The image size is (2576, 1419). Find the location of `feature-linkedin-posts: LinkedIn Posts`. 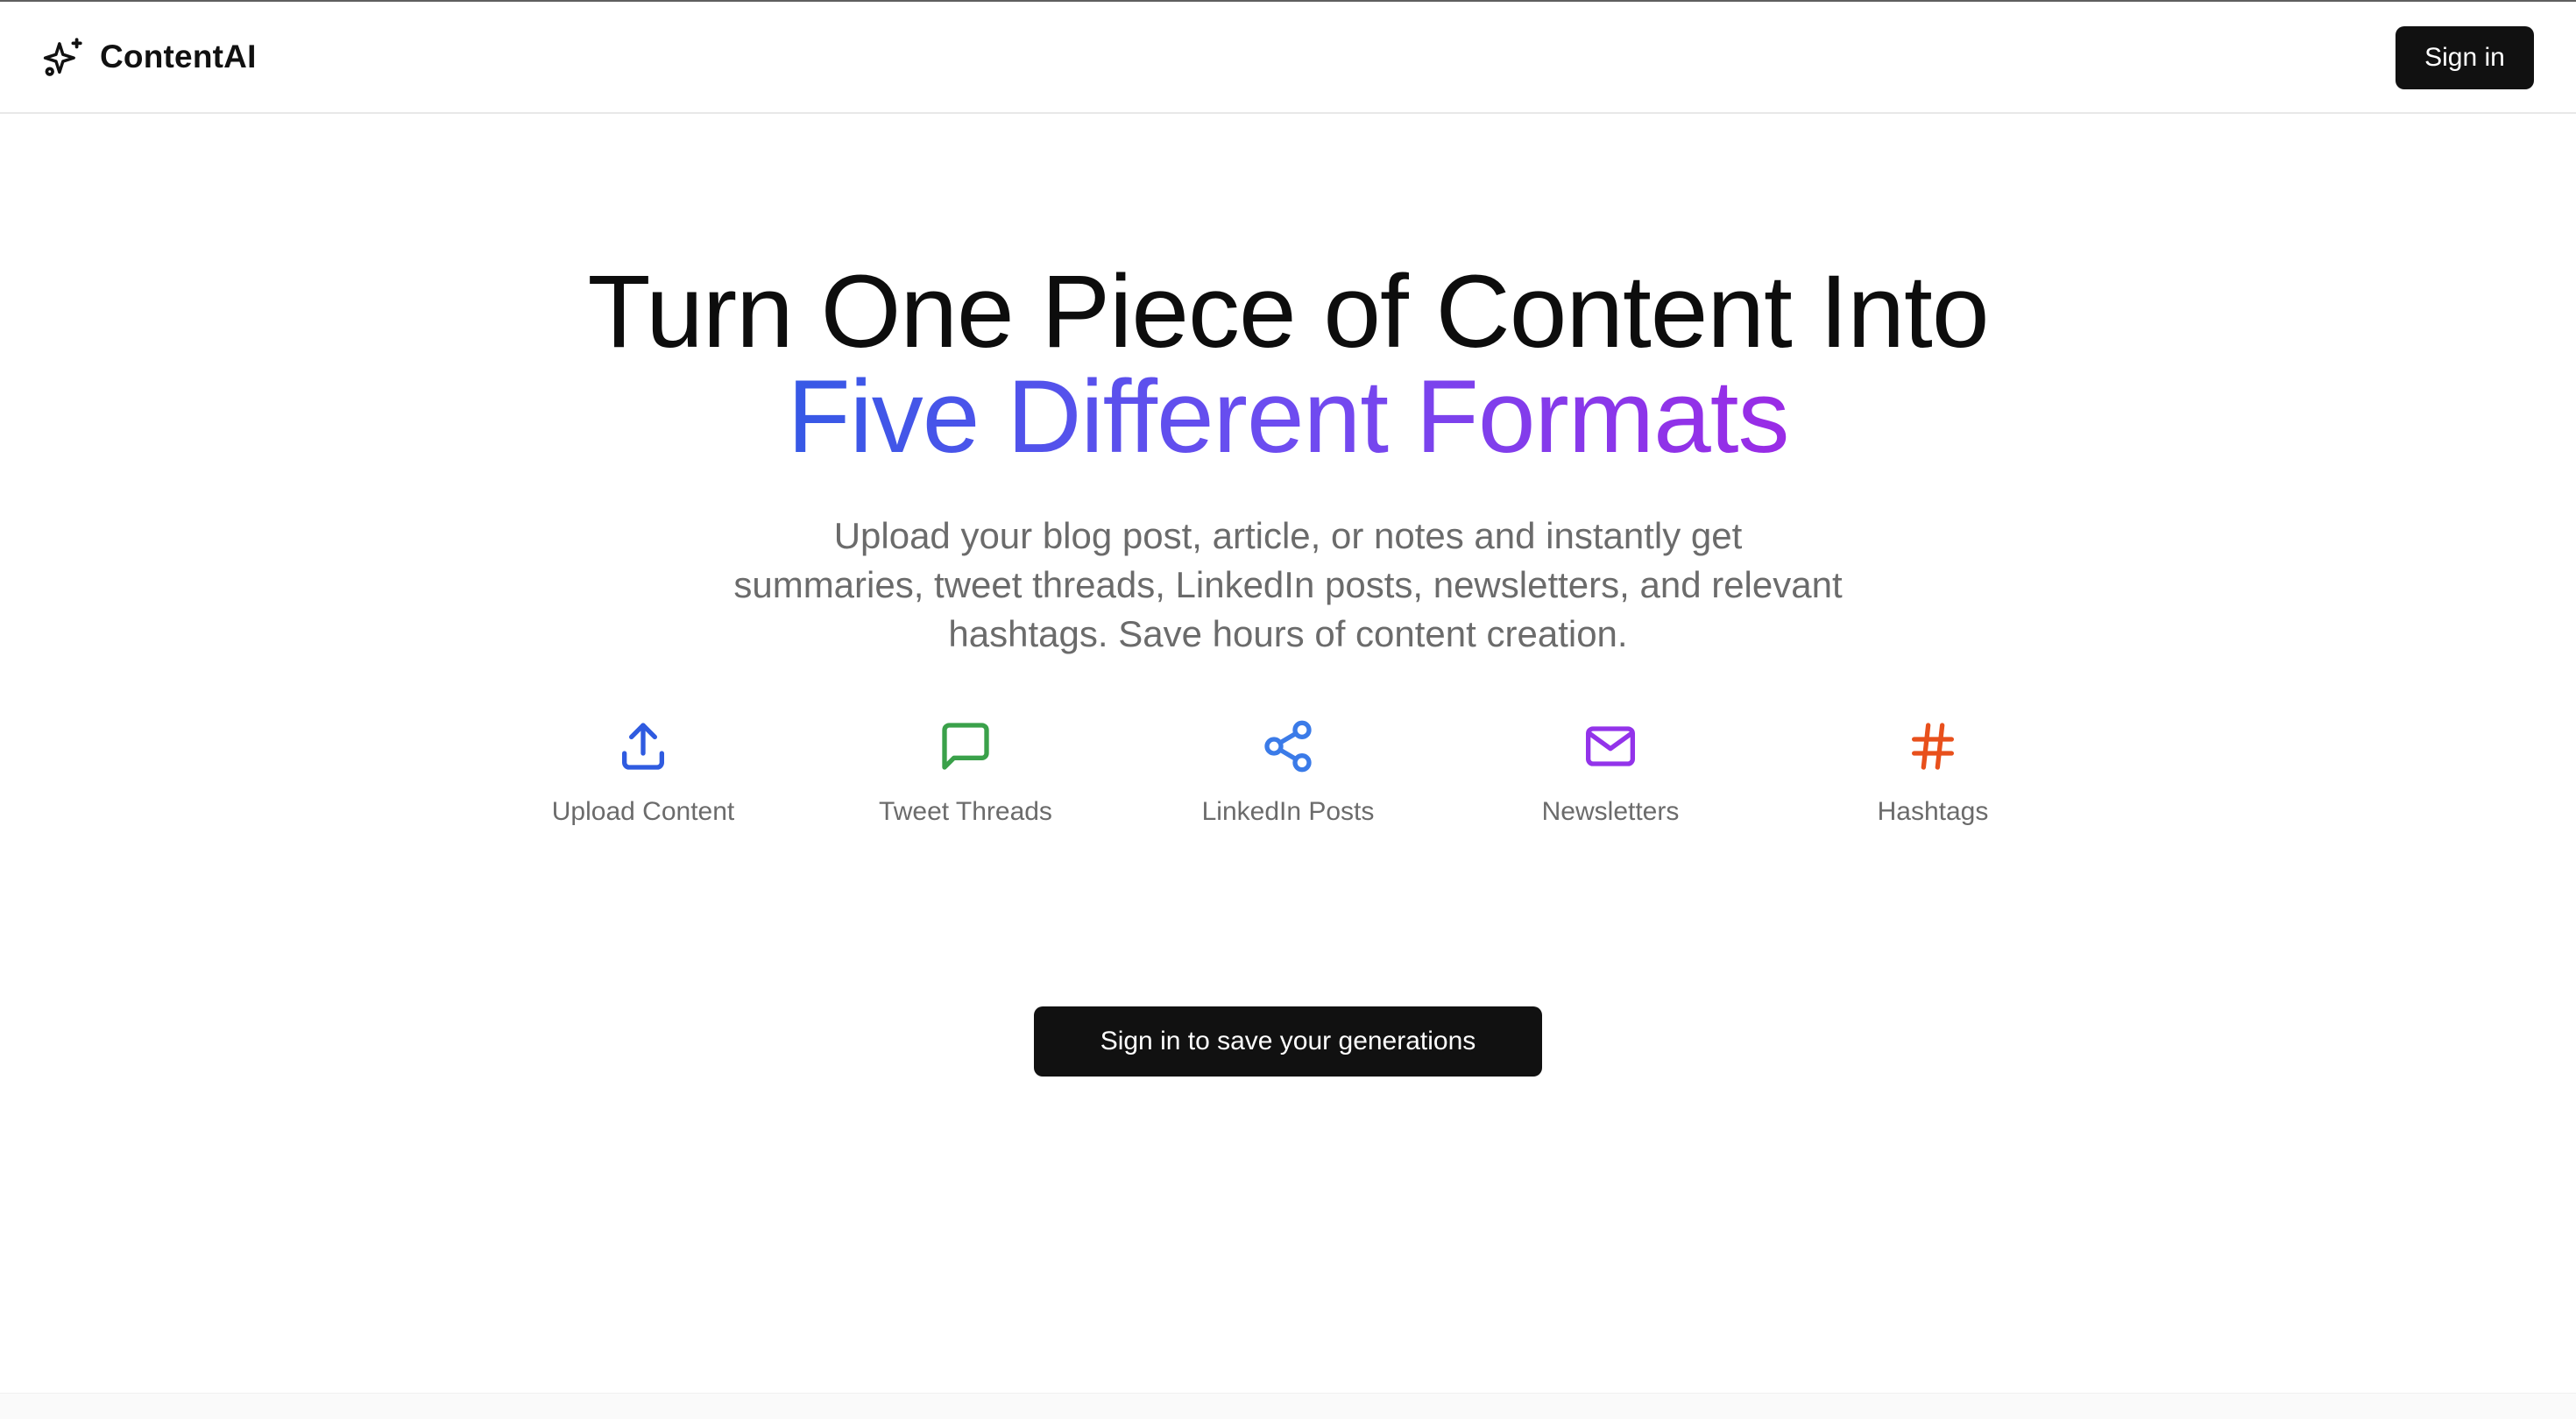

feature-linkedin-posts: LinkedIn Posts is located at coordinates (1288, 772).